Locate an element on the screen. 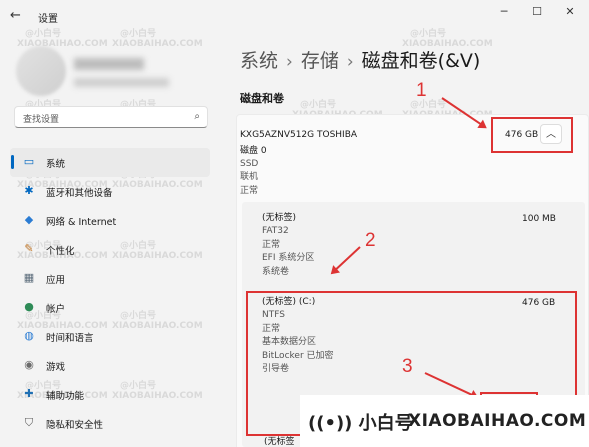 The width and height of the screenshot is (589, 447). sidebar-item-label: 时间和语言 is located at coordinates (70, 338).